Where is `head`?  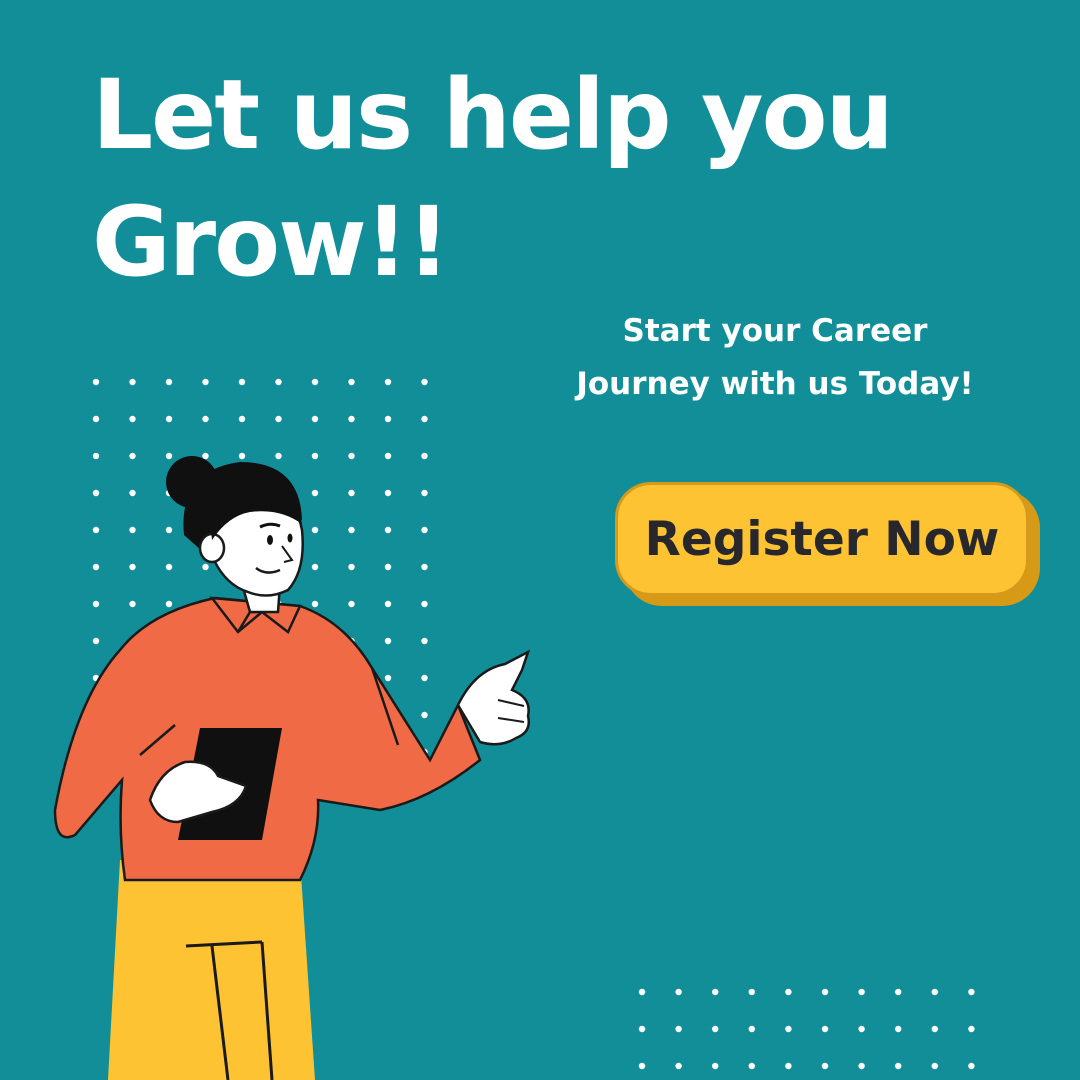 head is located at coordinates (235, 526).